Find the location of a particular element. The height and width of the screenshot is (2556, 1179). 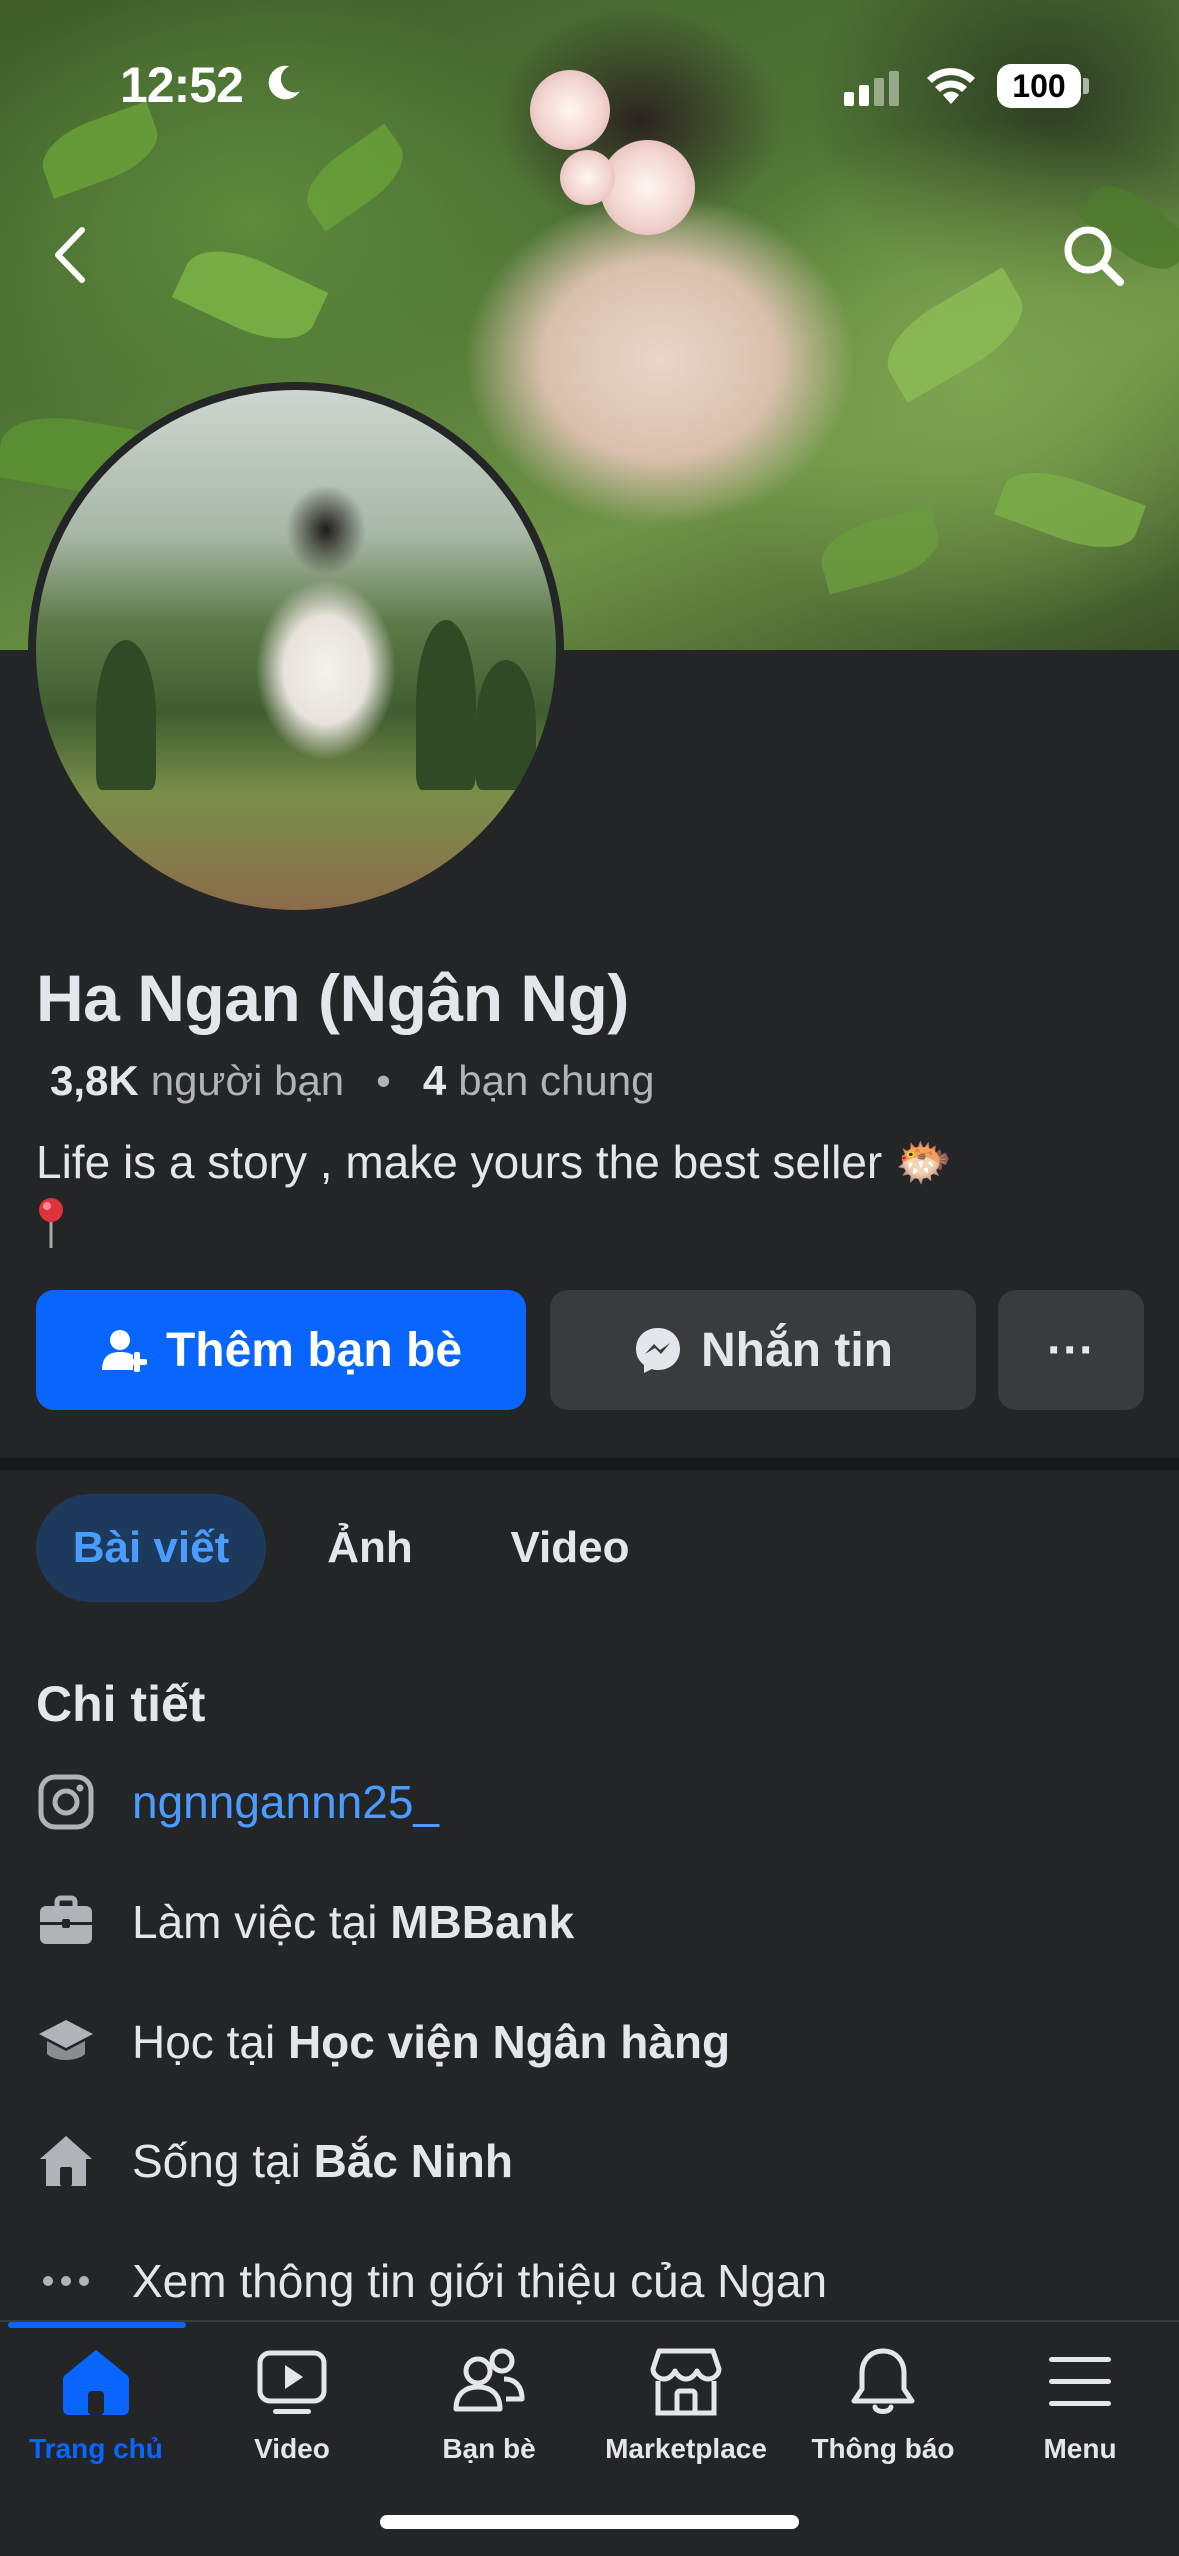

detail-work: Làm việc tại MBBank is located at coordinates (591, 1922).